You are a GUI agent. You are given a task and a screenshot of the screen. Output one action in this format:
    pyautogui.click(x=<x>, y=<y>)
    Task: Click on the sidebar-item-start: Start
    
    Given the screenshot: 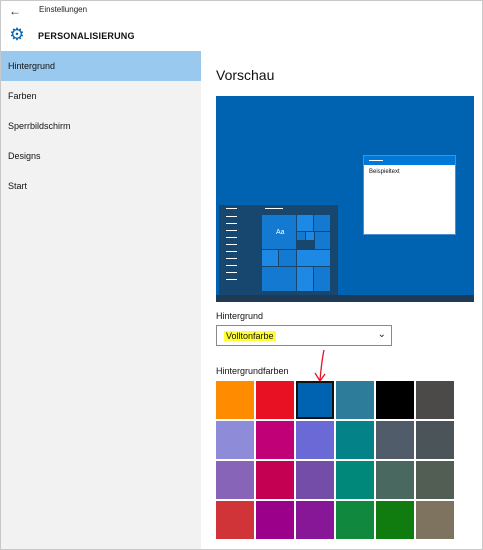 What is the action you would take?
    pyautogui.click(x=101, y=186)
    